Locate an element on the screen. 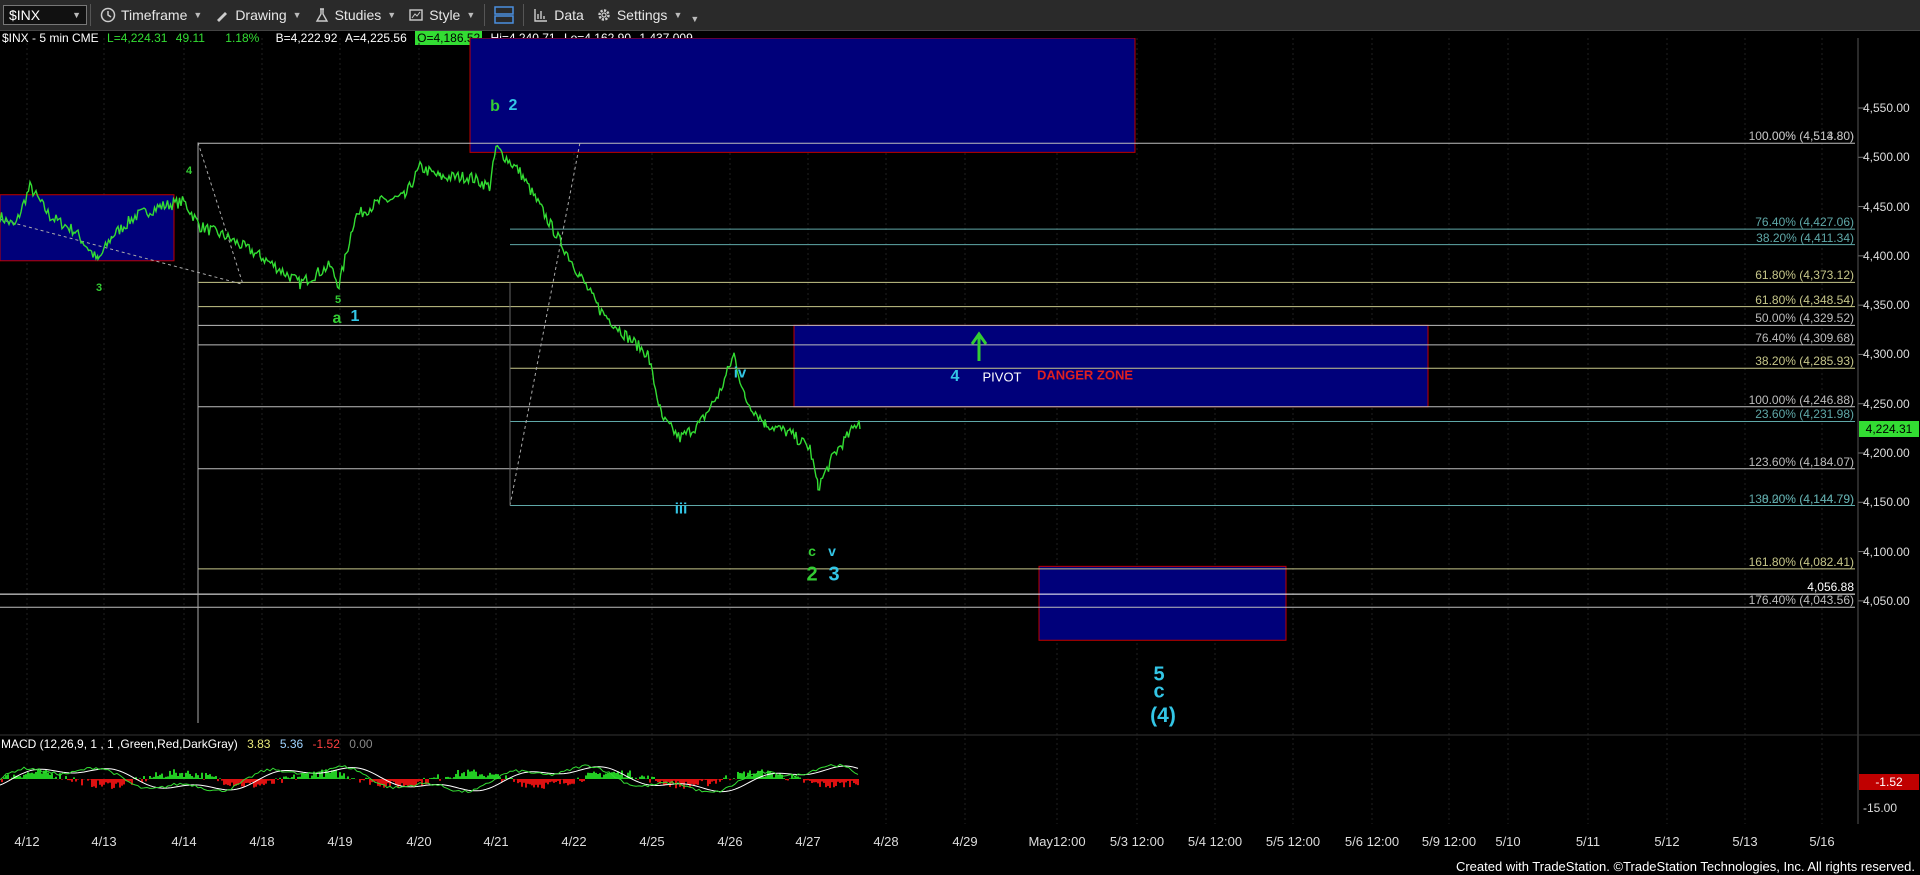  settings-button: Settings ▼ ▼ is located at coordinates (647, 15).